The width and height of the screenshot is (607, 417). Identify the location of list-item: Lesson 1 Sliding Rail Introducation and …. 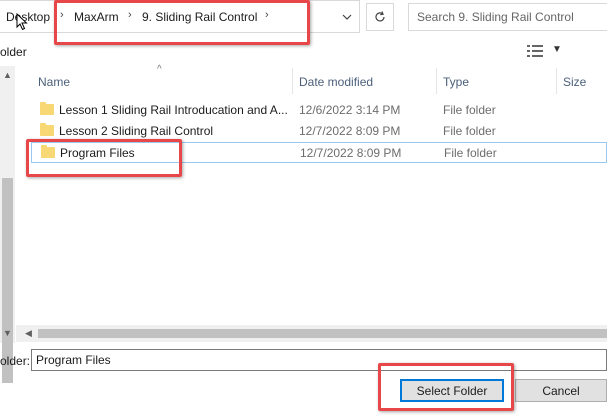
(319, 110).